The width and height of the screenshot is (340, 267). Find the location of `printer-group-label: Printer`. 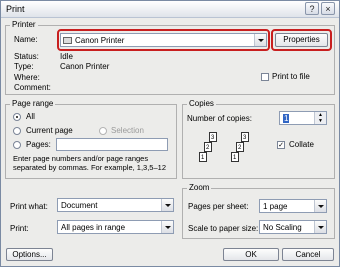

printer-group-label: Printer is located at coordinates (24, 25).